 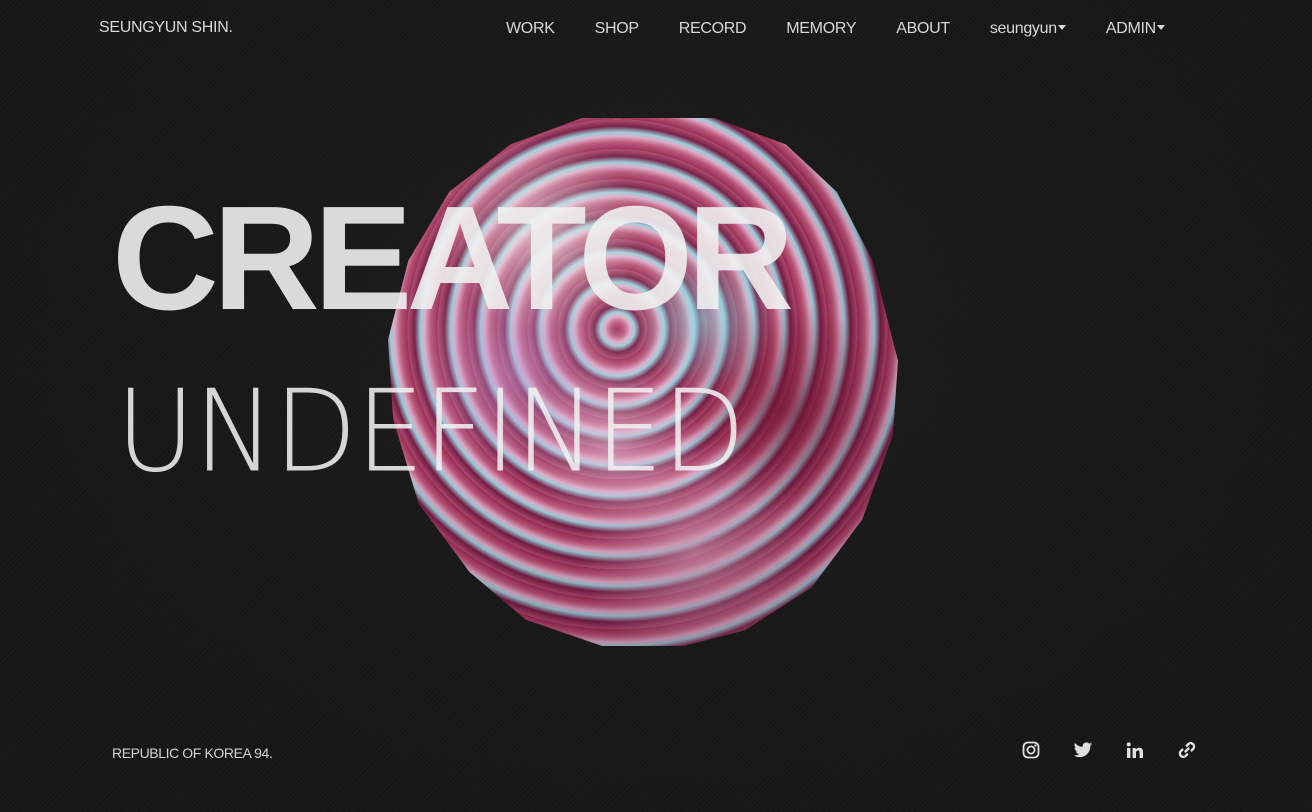 What do you see at coordinates (1109, 750) in the screenshot?
I see `social-links` at bounding box center [1109, 750].